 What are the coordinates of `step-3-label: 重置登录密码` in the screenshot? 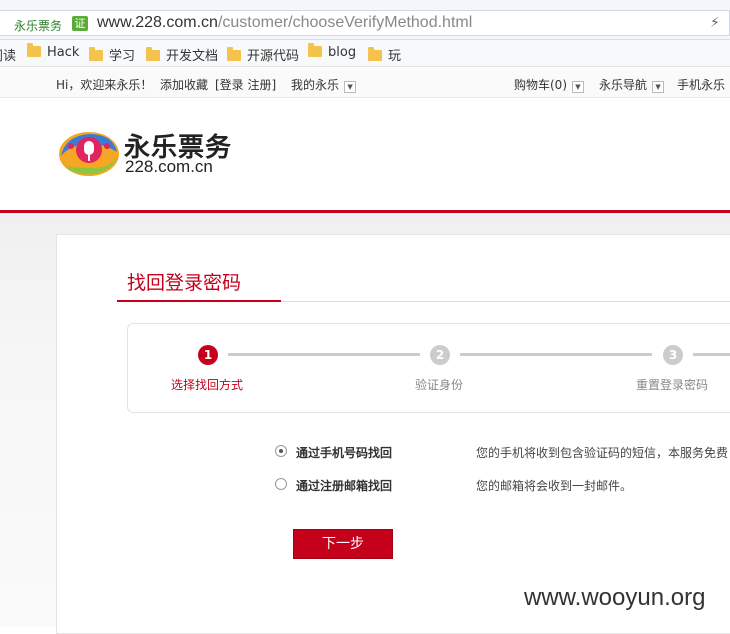 It's located at (672, 385).